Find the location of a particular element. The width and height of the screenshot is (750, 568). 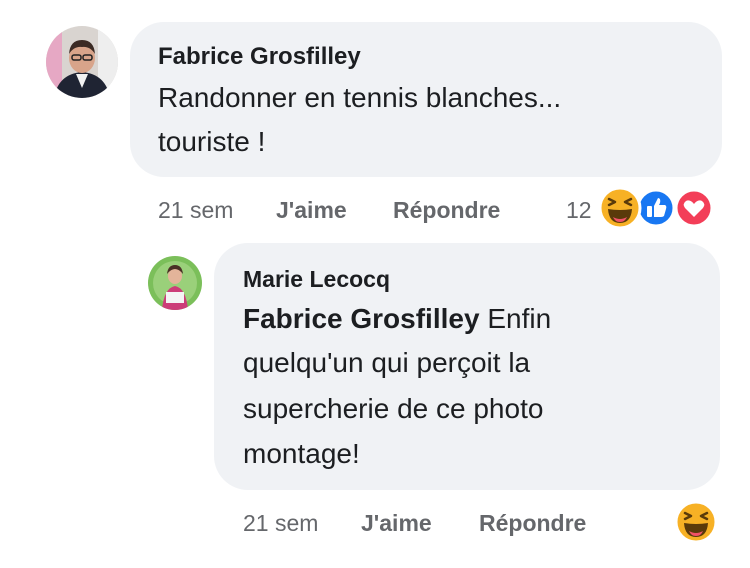

reply-timestamp: 21 sem is located at coordinates (280, 523).